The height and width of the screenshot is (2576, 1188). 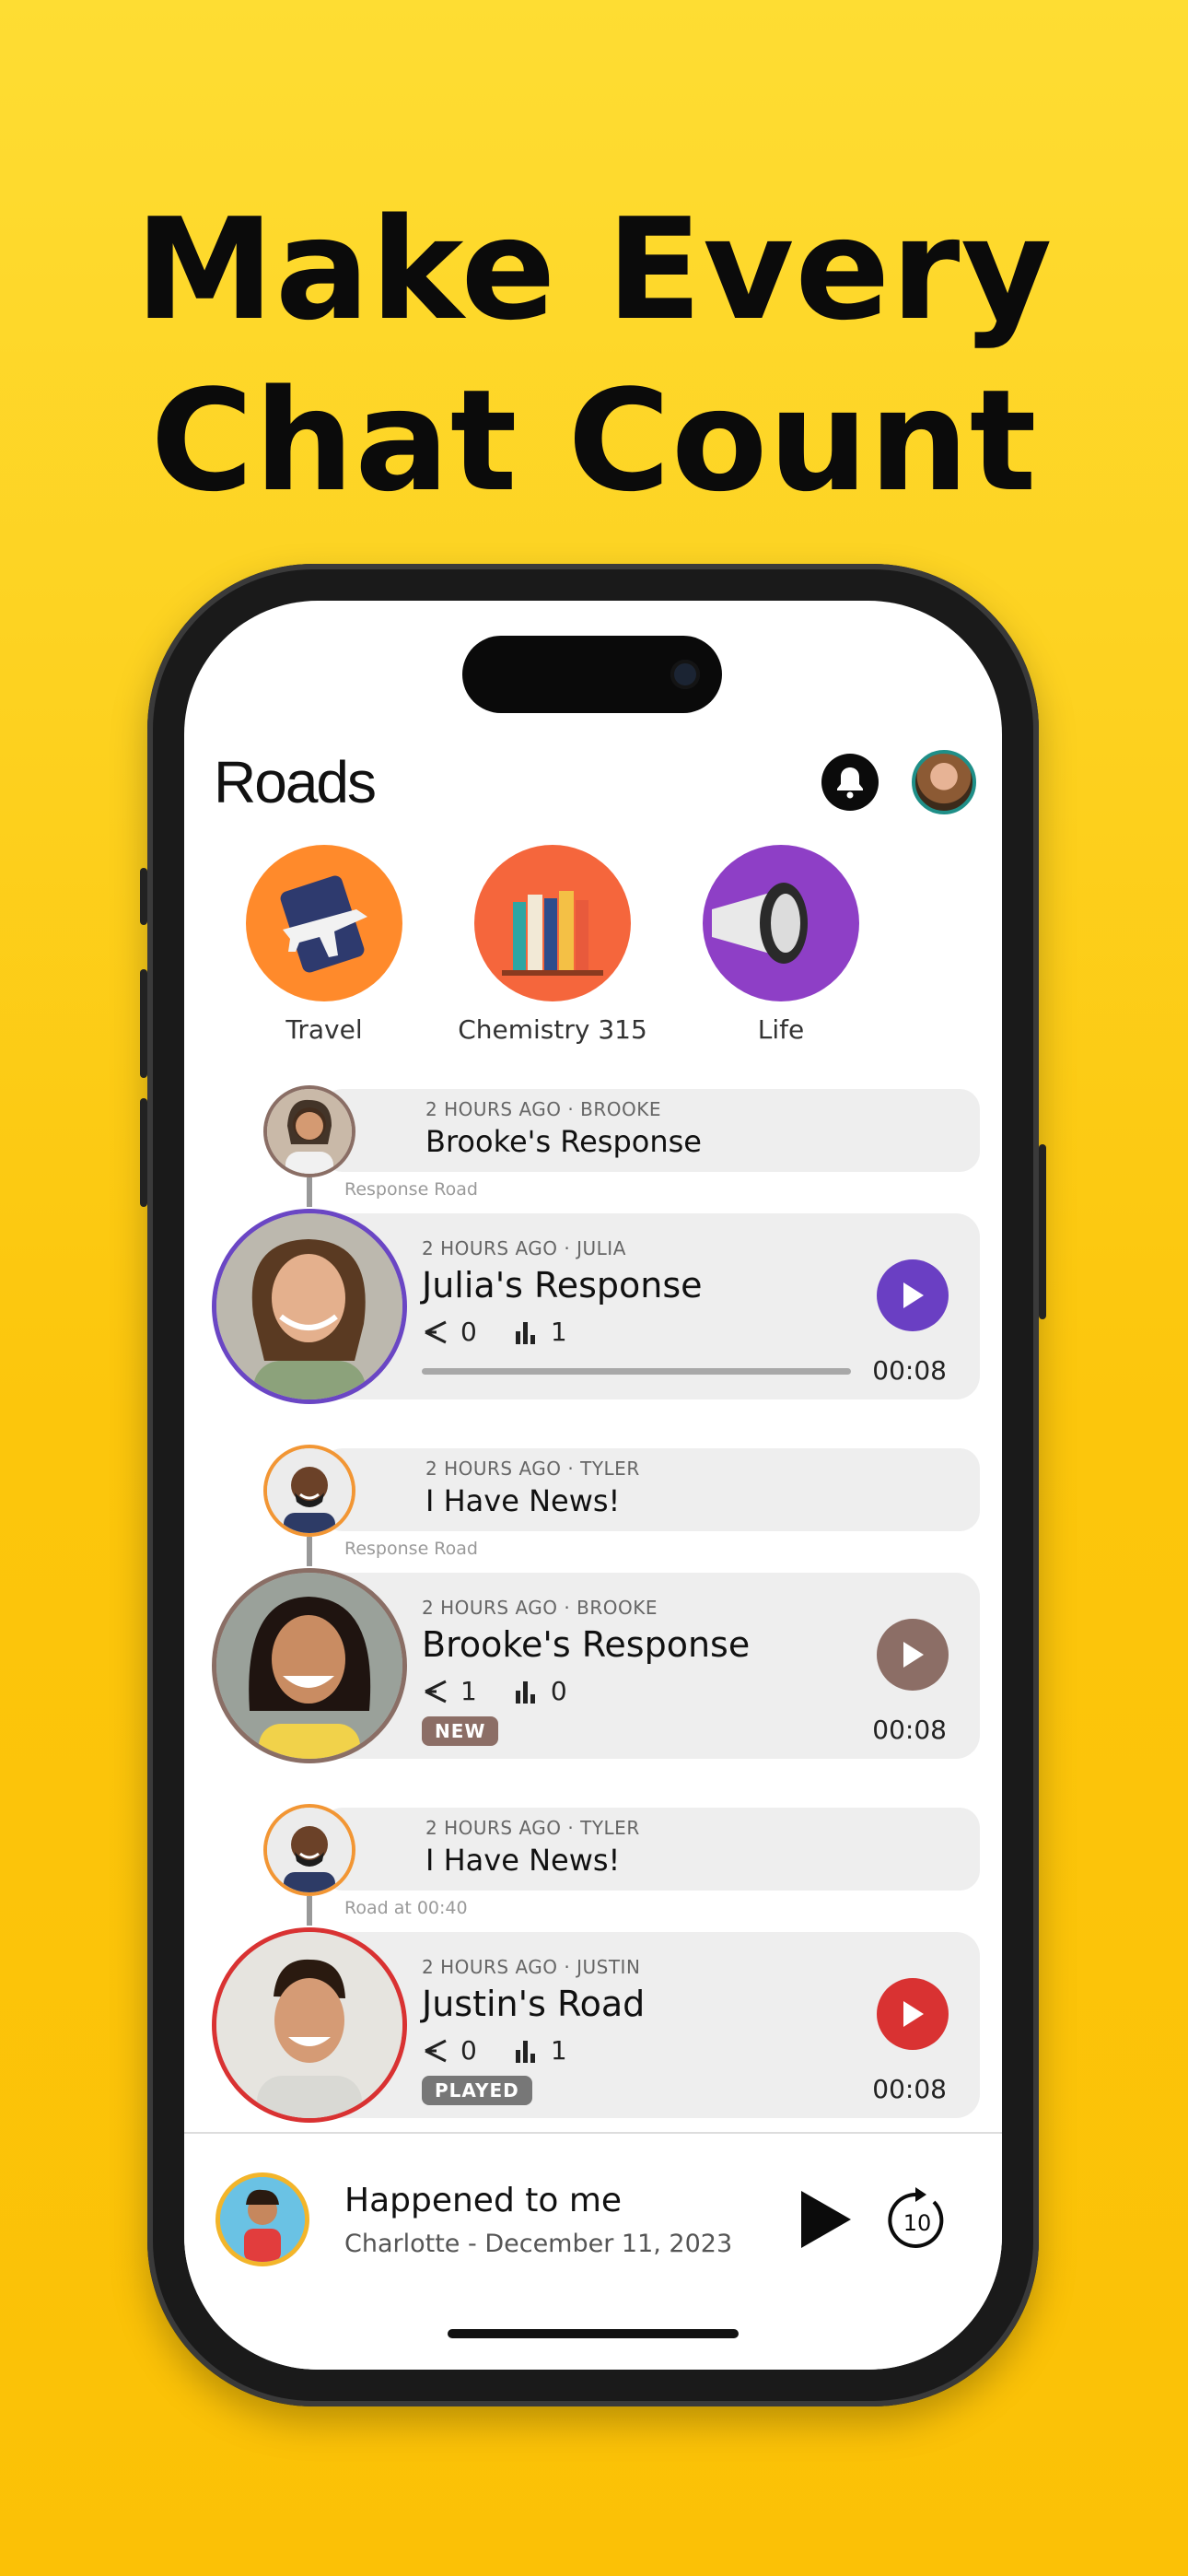 I want to click on category-chemistry-315: Chemistry 315, so click(x=552, y=945).